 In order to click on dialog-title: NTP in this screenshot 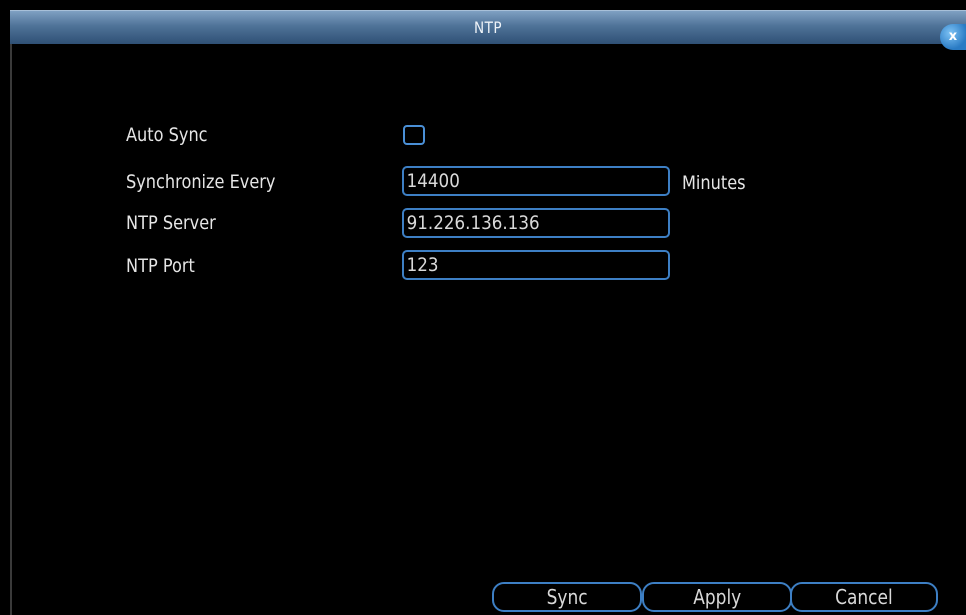, I will do `click(488, 27)`.